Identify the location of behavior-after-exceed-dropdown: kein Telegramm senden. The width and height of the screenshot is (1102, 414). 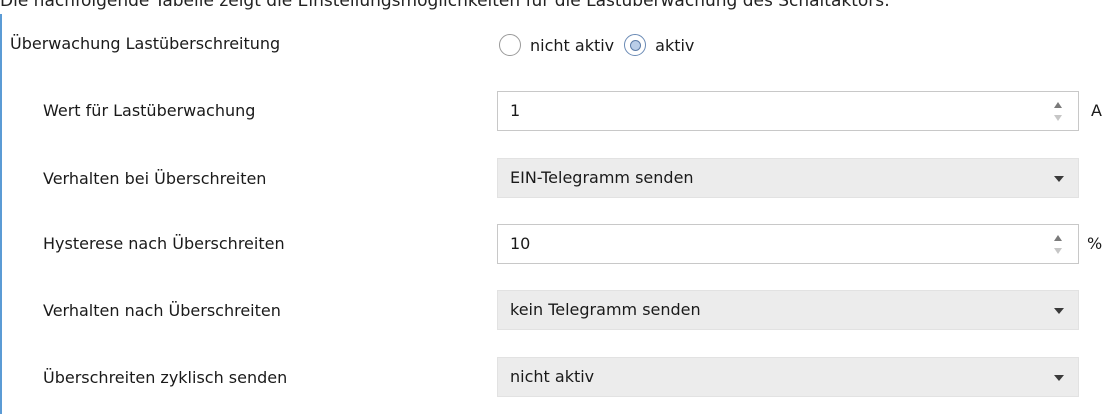
(788, 310).